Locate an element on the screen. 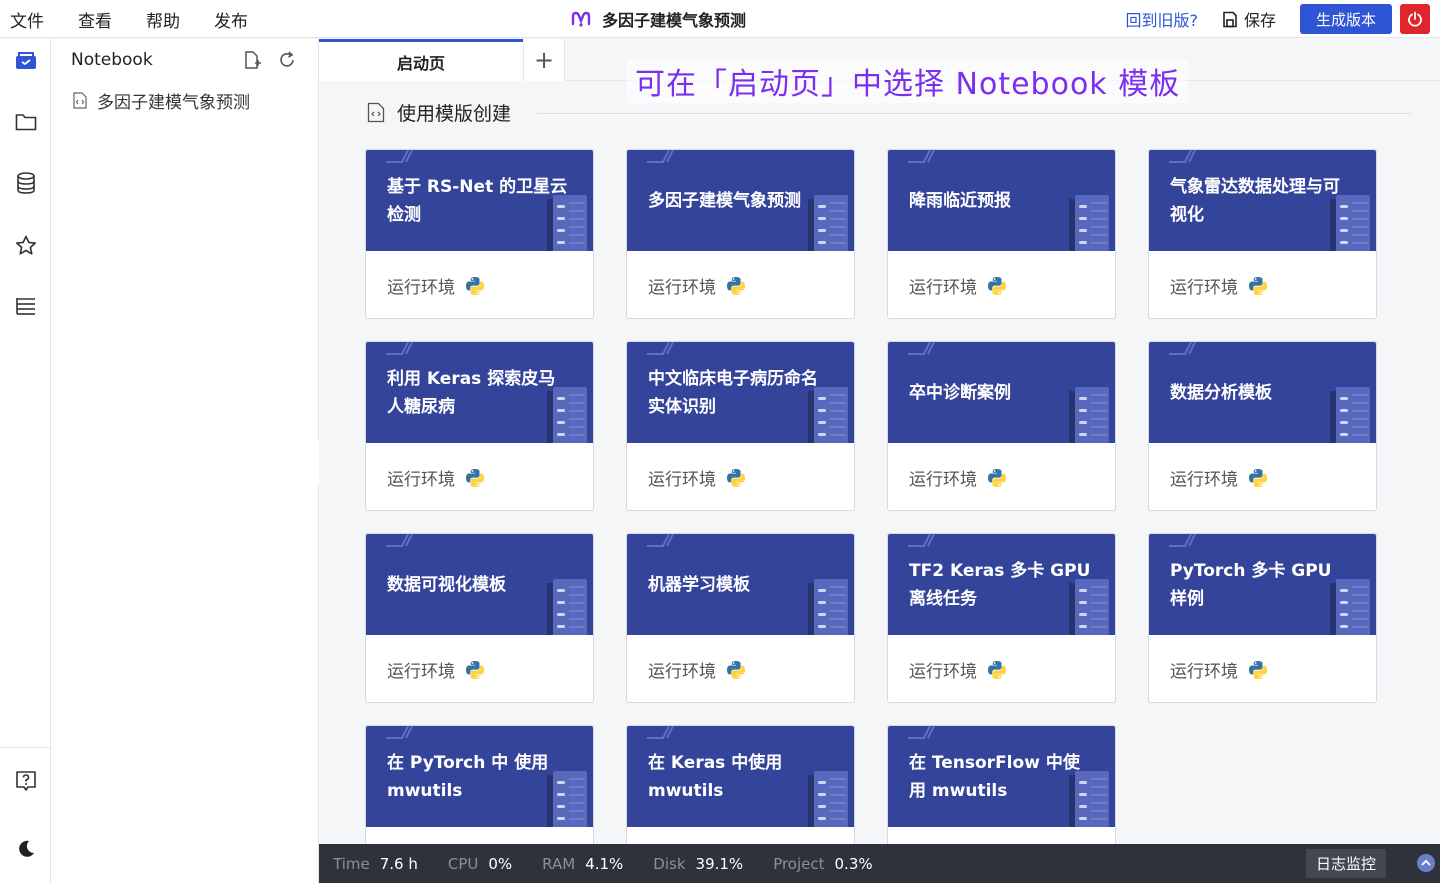 The height and width of the screenshot is (883, 1440). card-title: 中文临床电子病历命名实体识别 is located at coordinates (733, 392).